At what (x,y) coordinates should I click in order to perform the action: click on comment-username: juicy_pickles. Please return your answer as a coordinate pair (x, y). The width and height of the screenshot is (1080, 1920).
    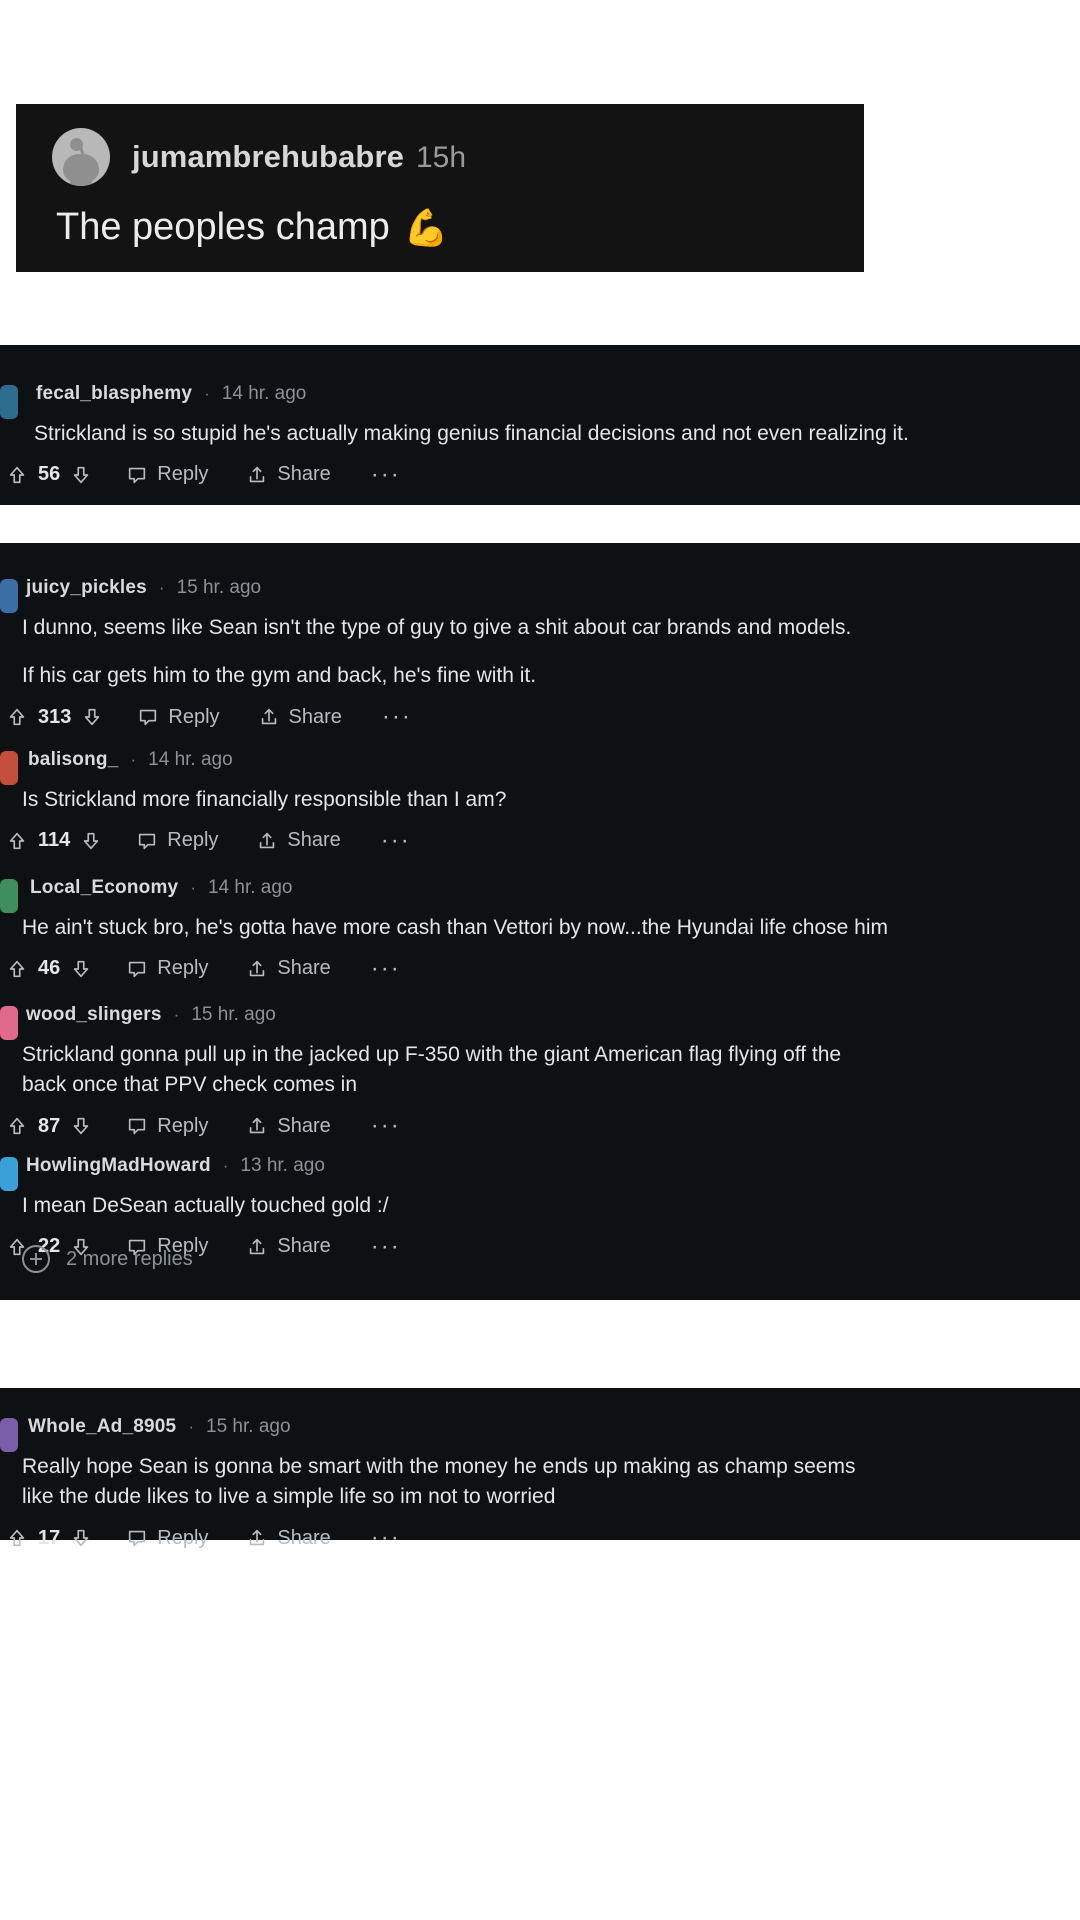
    Looking at the image, I should click on (86, 588).